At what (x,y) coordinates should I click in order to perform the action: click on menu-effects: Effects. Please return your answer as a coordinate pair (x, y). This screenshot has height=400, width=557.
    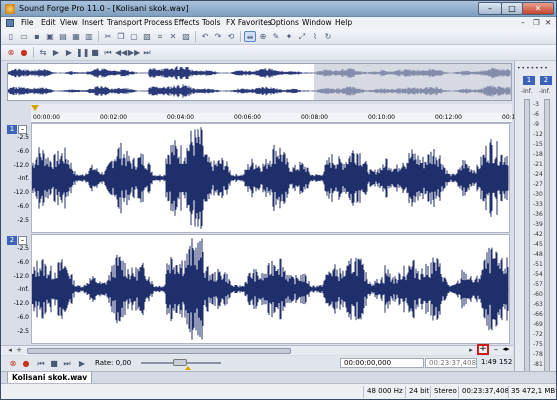
    Looking at the image, I should click on (187, 22).